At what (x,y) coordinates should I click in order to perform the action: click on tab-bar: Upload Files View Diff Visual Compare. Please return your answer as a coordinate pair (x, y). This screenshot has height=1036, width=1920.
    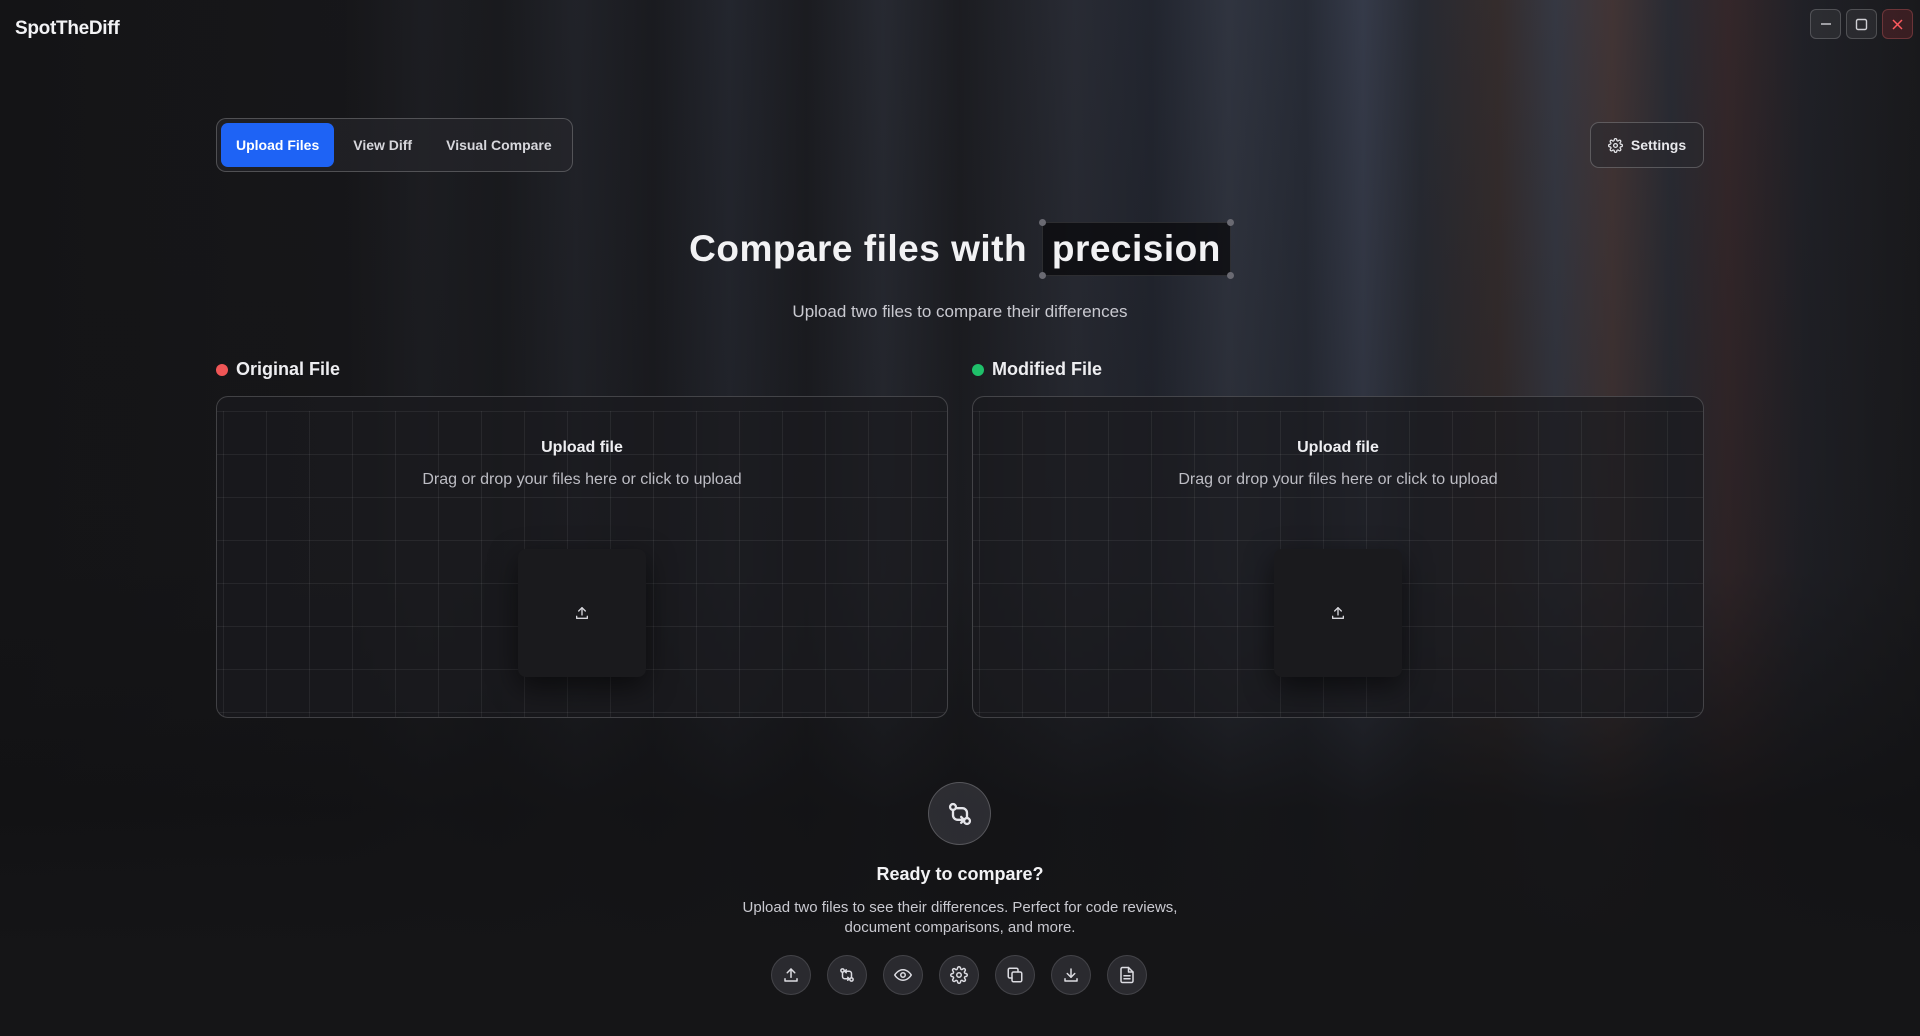
    Looking at the image, I should click on (394, 145).